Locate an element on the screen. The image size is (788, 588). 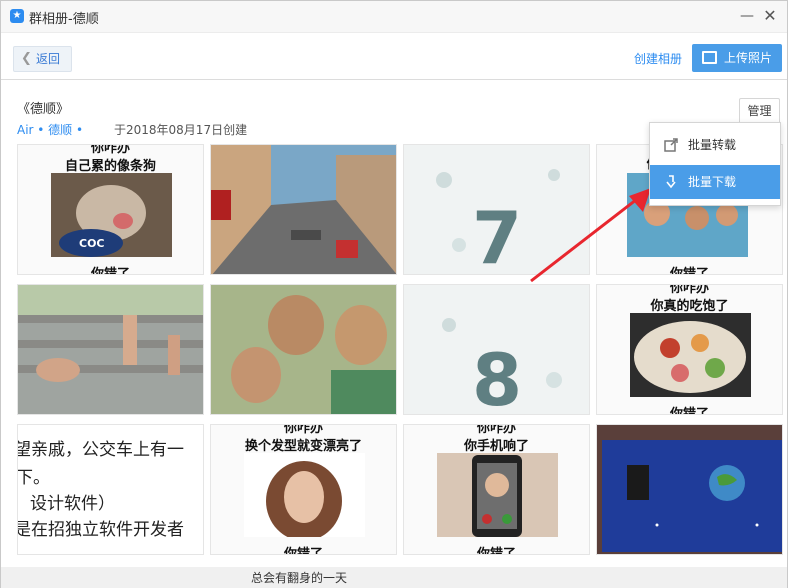
number-eight-wallpaper: 8 is located at coordinates (496, 350).